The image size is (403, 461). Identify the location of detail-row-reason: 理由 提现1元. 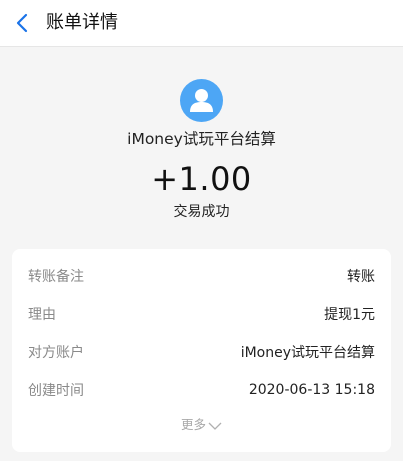
(201, 314).